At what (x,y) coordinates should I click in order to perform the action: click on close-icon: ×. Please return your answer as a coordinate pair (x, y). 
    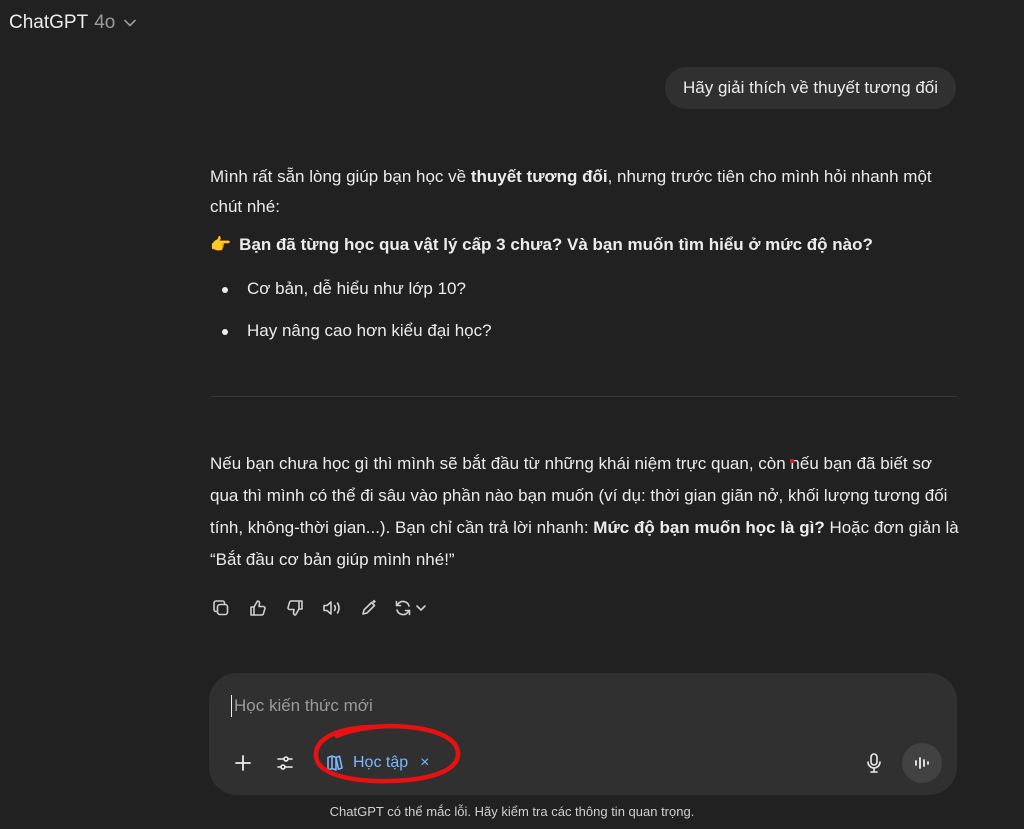
    Looking at the image, I should click on (424, 763).